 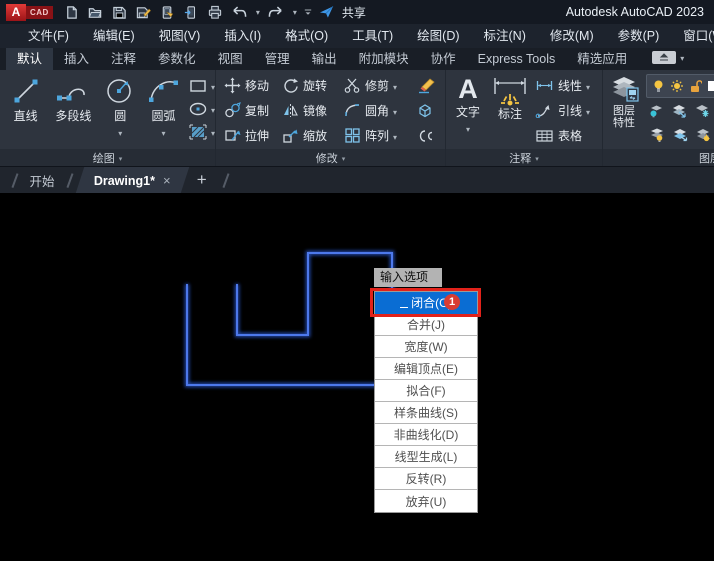 I want to click on menu-tools: 工具(T), so click(x=372, y=36).